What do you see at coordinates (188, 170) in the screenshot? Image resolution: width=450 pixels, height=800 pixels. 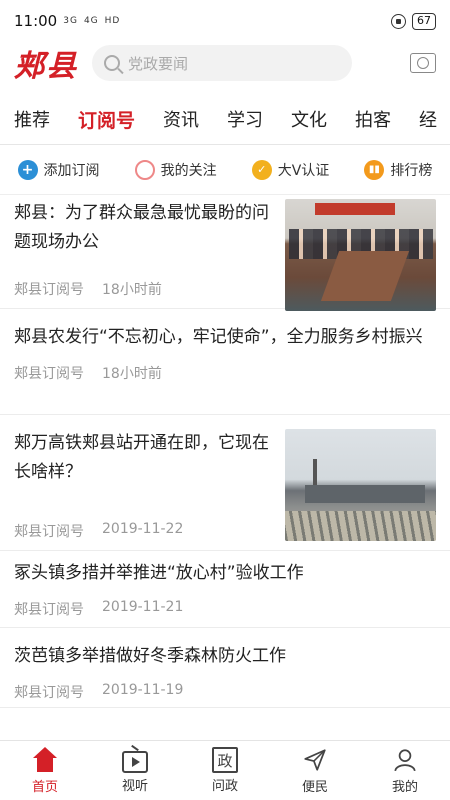 I see `quick-action-label: 我的关注` at bounding box center [188, 170].